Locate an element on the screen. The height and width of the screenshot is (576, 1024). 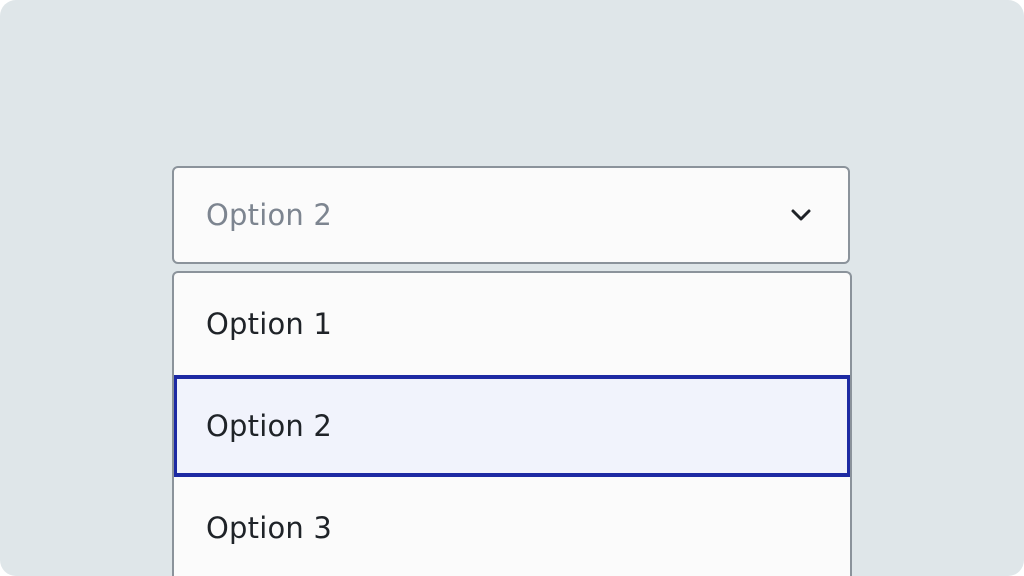
chevron-down-icon is located at coordinates (801, 215).